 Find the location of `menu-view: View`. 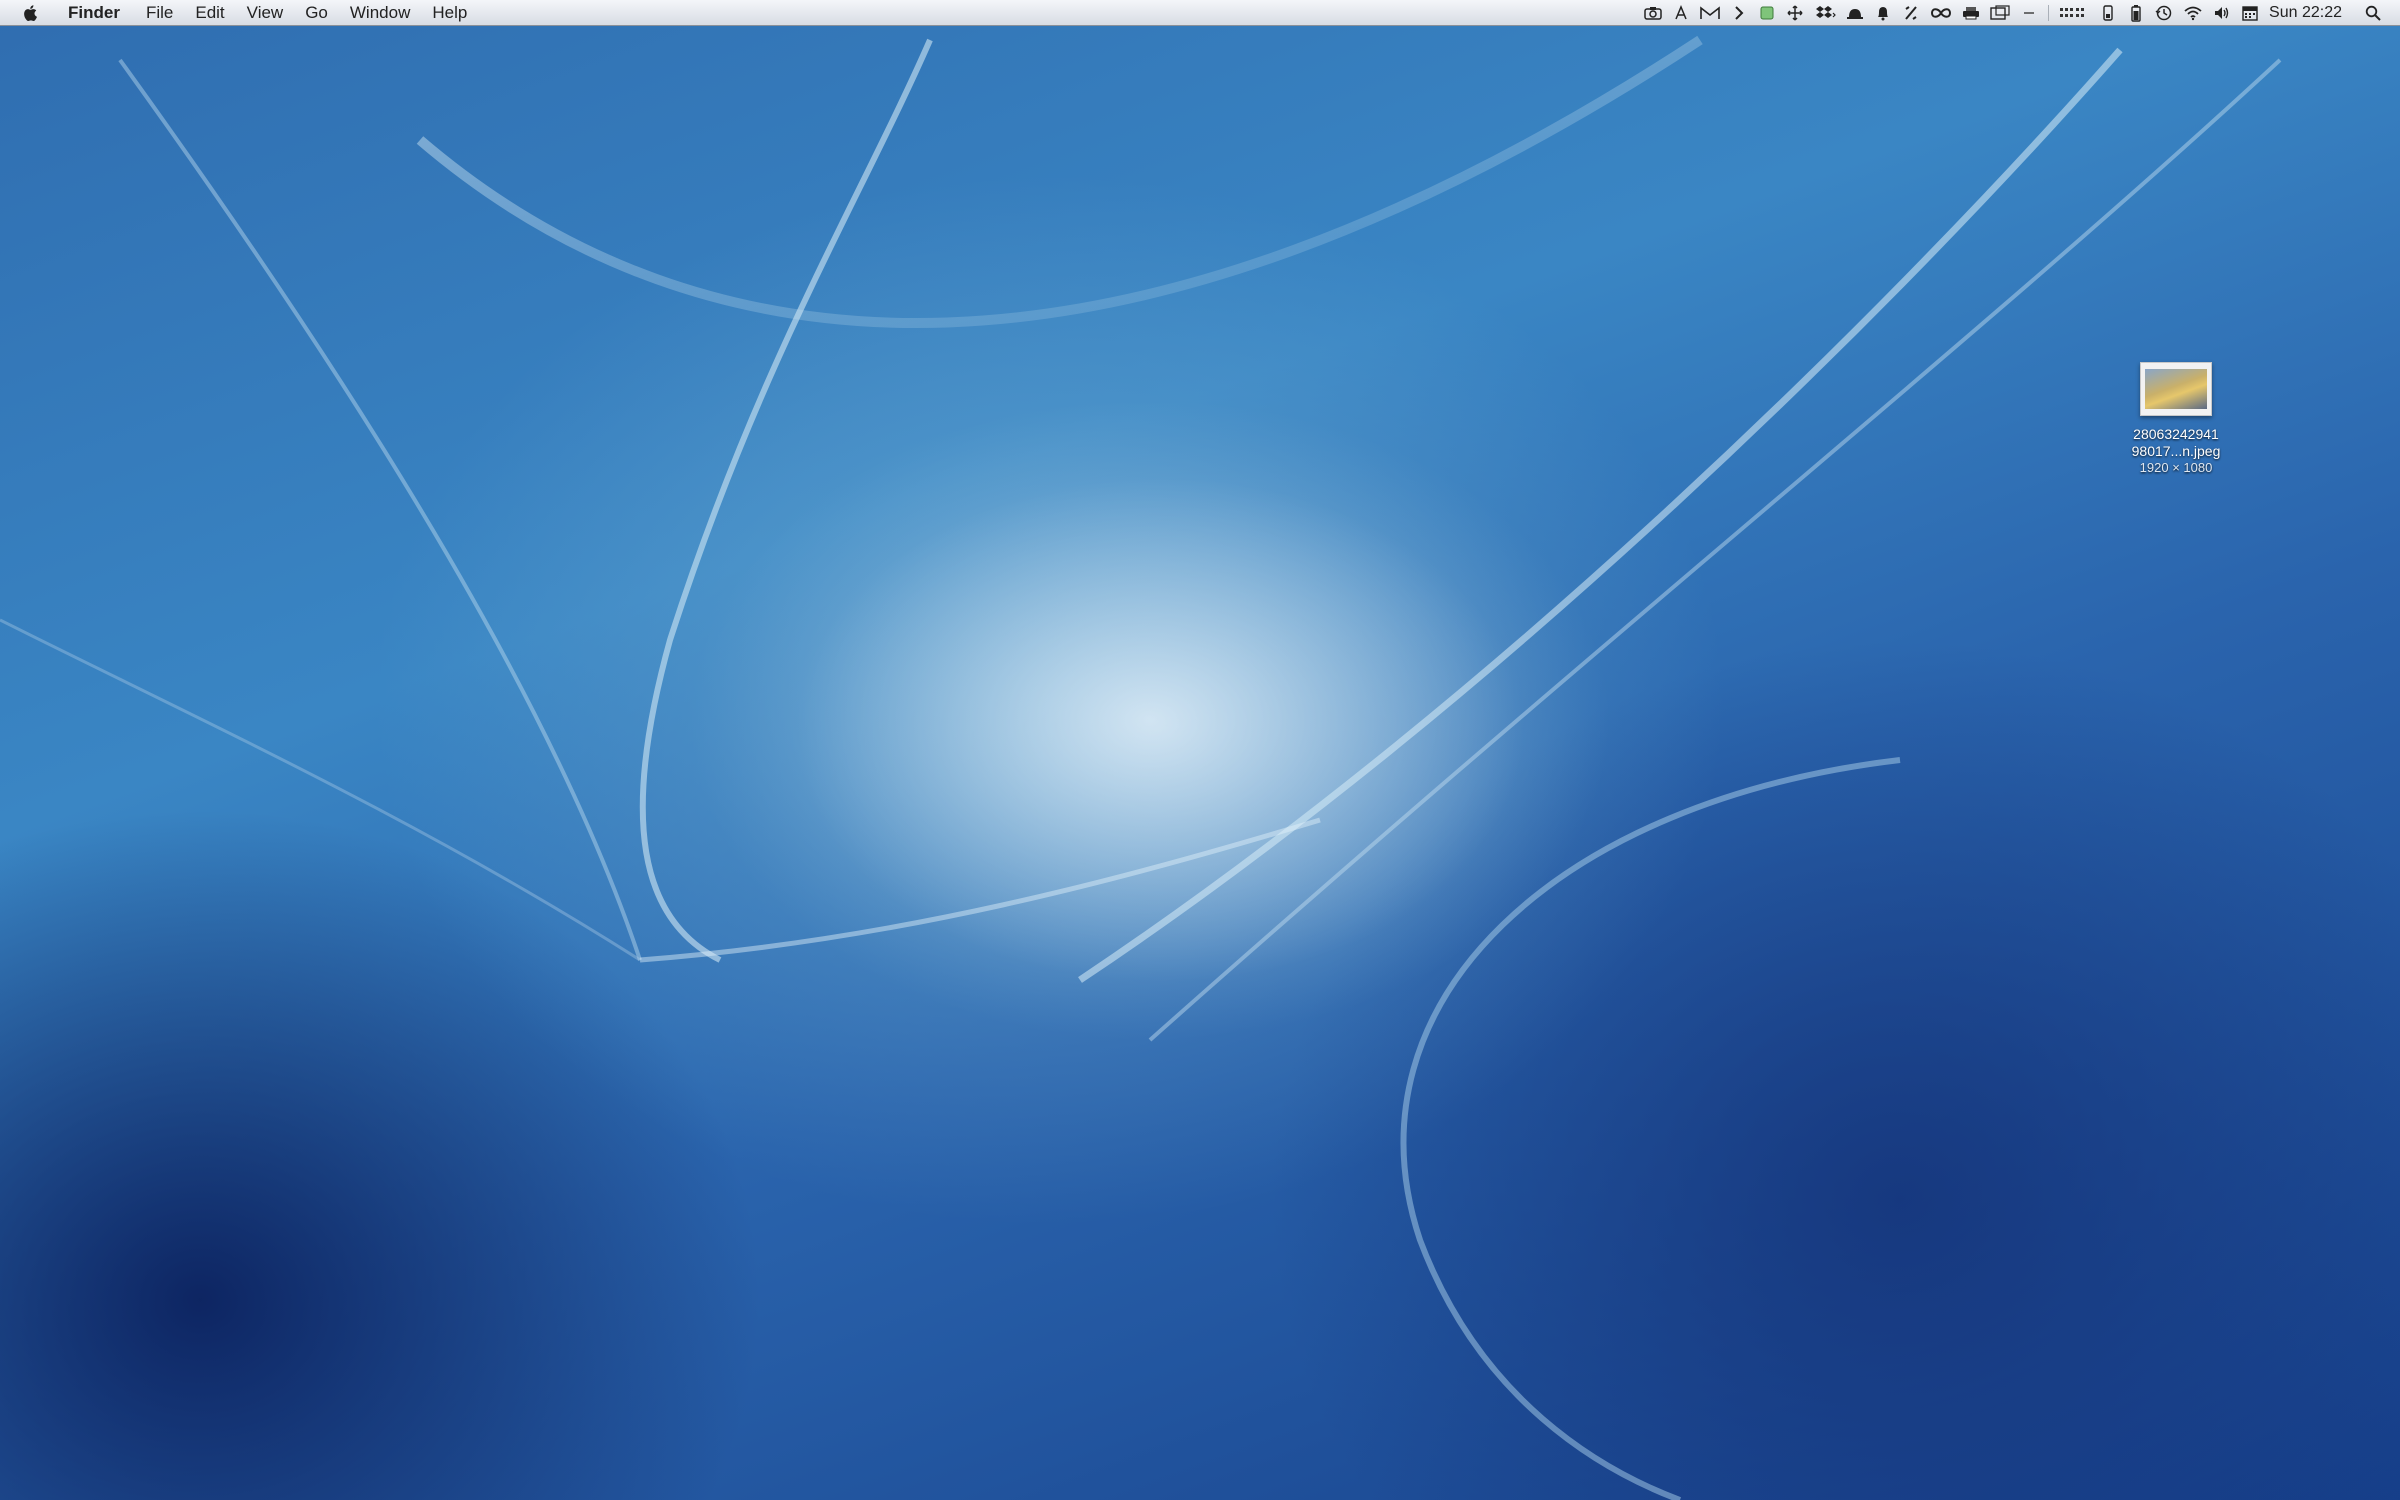

menu-view: View is located at coordinates (265, 13).